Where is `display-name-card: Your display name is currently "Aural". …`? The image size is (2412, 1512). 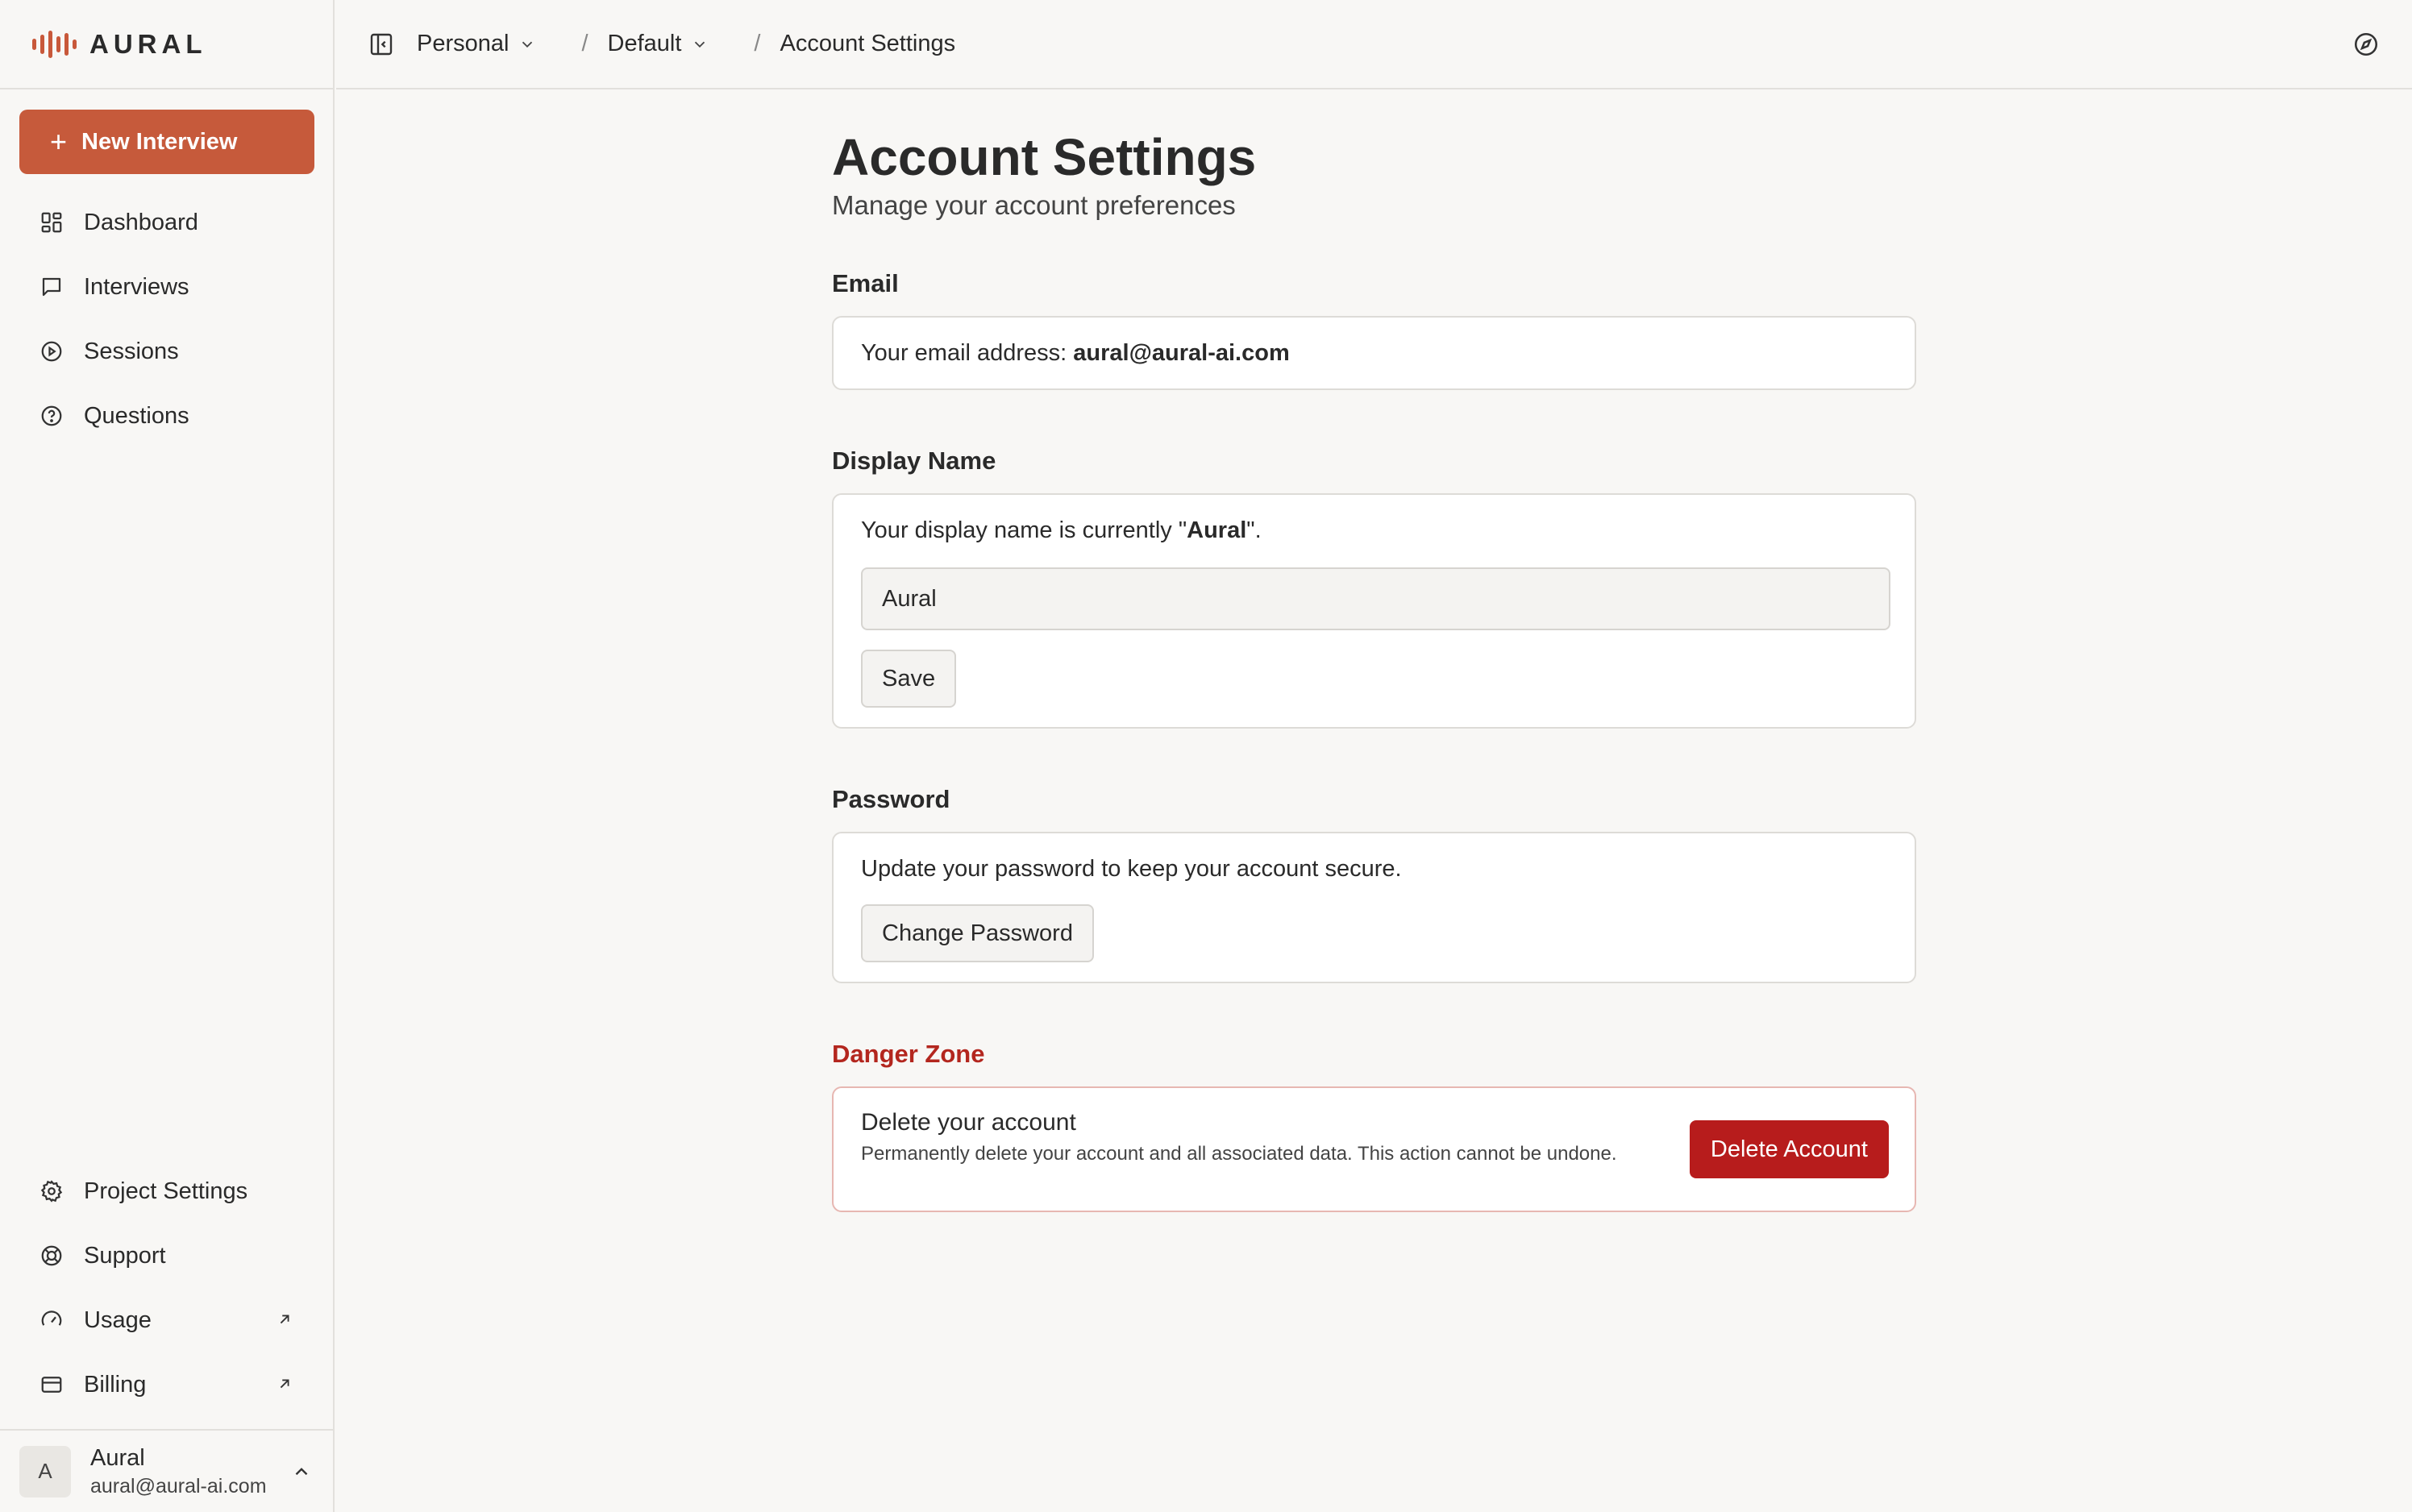 display-name-card: Your display name is currently "Aural". … is located at coordinates (1374, 611).